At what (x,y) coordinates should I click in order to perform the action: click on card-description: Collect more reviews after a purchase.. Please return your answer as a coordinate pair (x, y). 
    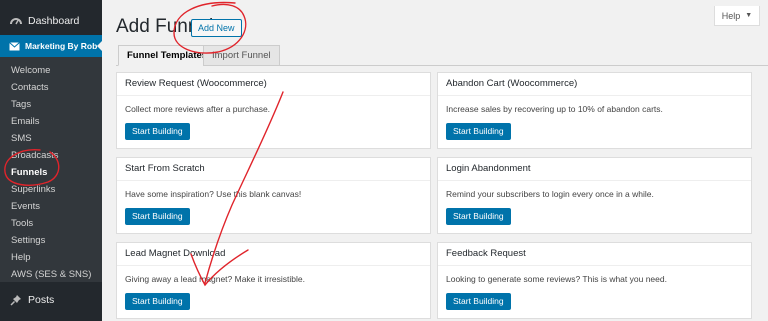
    Looking at the image, I should click on (198, 109).